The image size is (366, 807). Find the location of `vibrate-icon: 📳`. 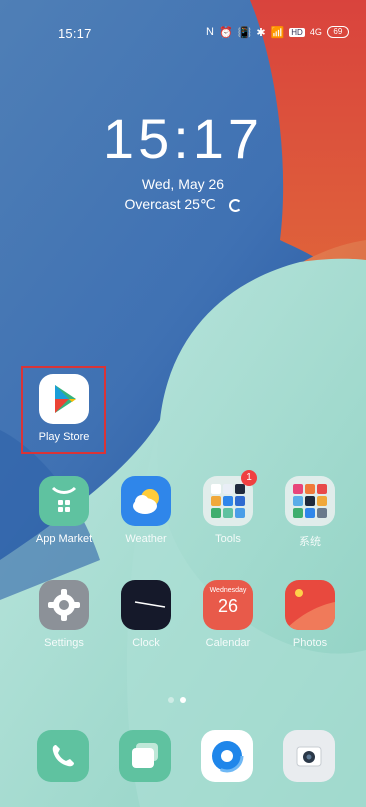

vibrate-icon: 📳 is located at coordinates (244, 32).